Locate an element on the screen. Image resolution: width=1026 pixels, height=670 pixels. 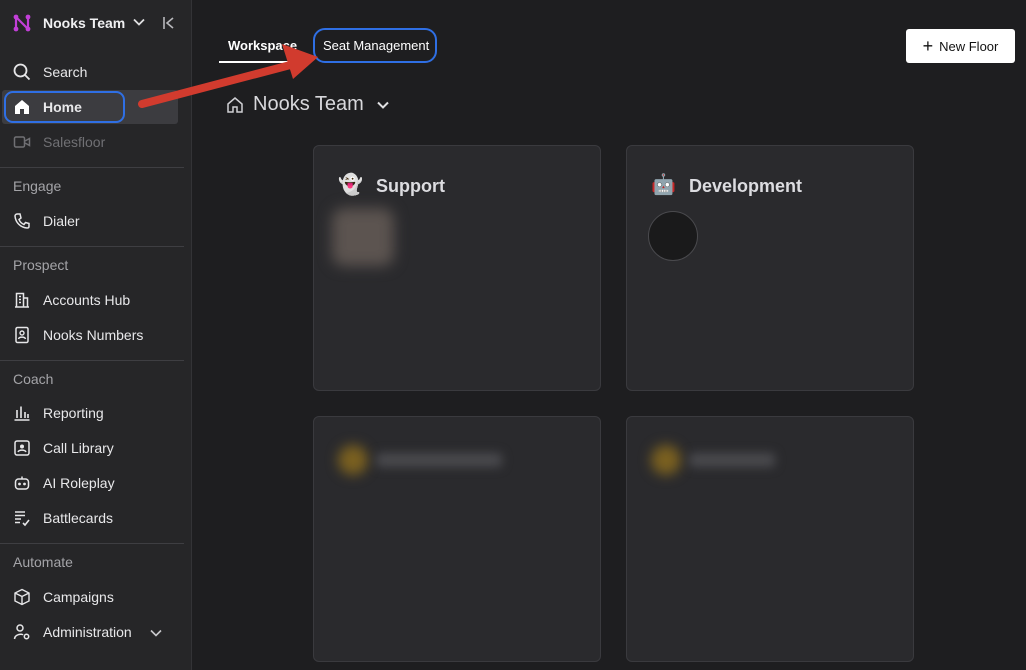
section-label-engage: Engage is located at coordinates (37, 186).